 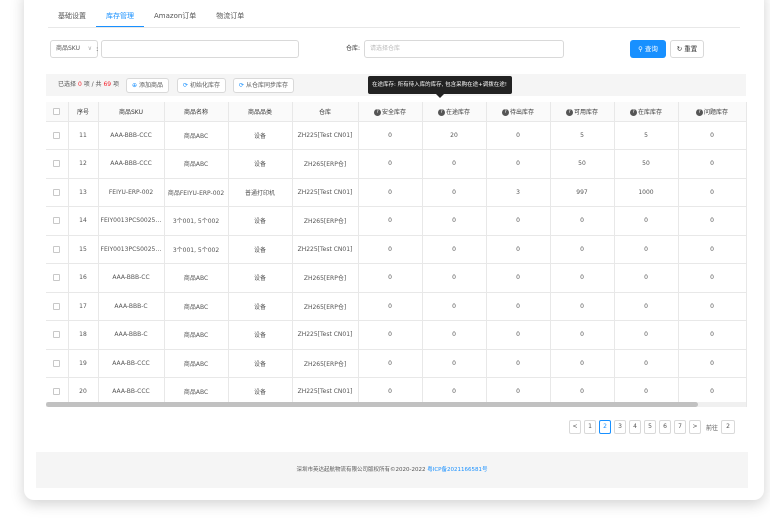 What do you see at coordinates (605, 427) in the screenshot?
I see `page-button-current: 2` at bounding box center [605, 427].